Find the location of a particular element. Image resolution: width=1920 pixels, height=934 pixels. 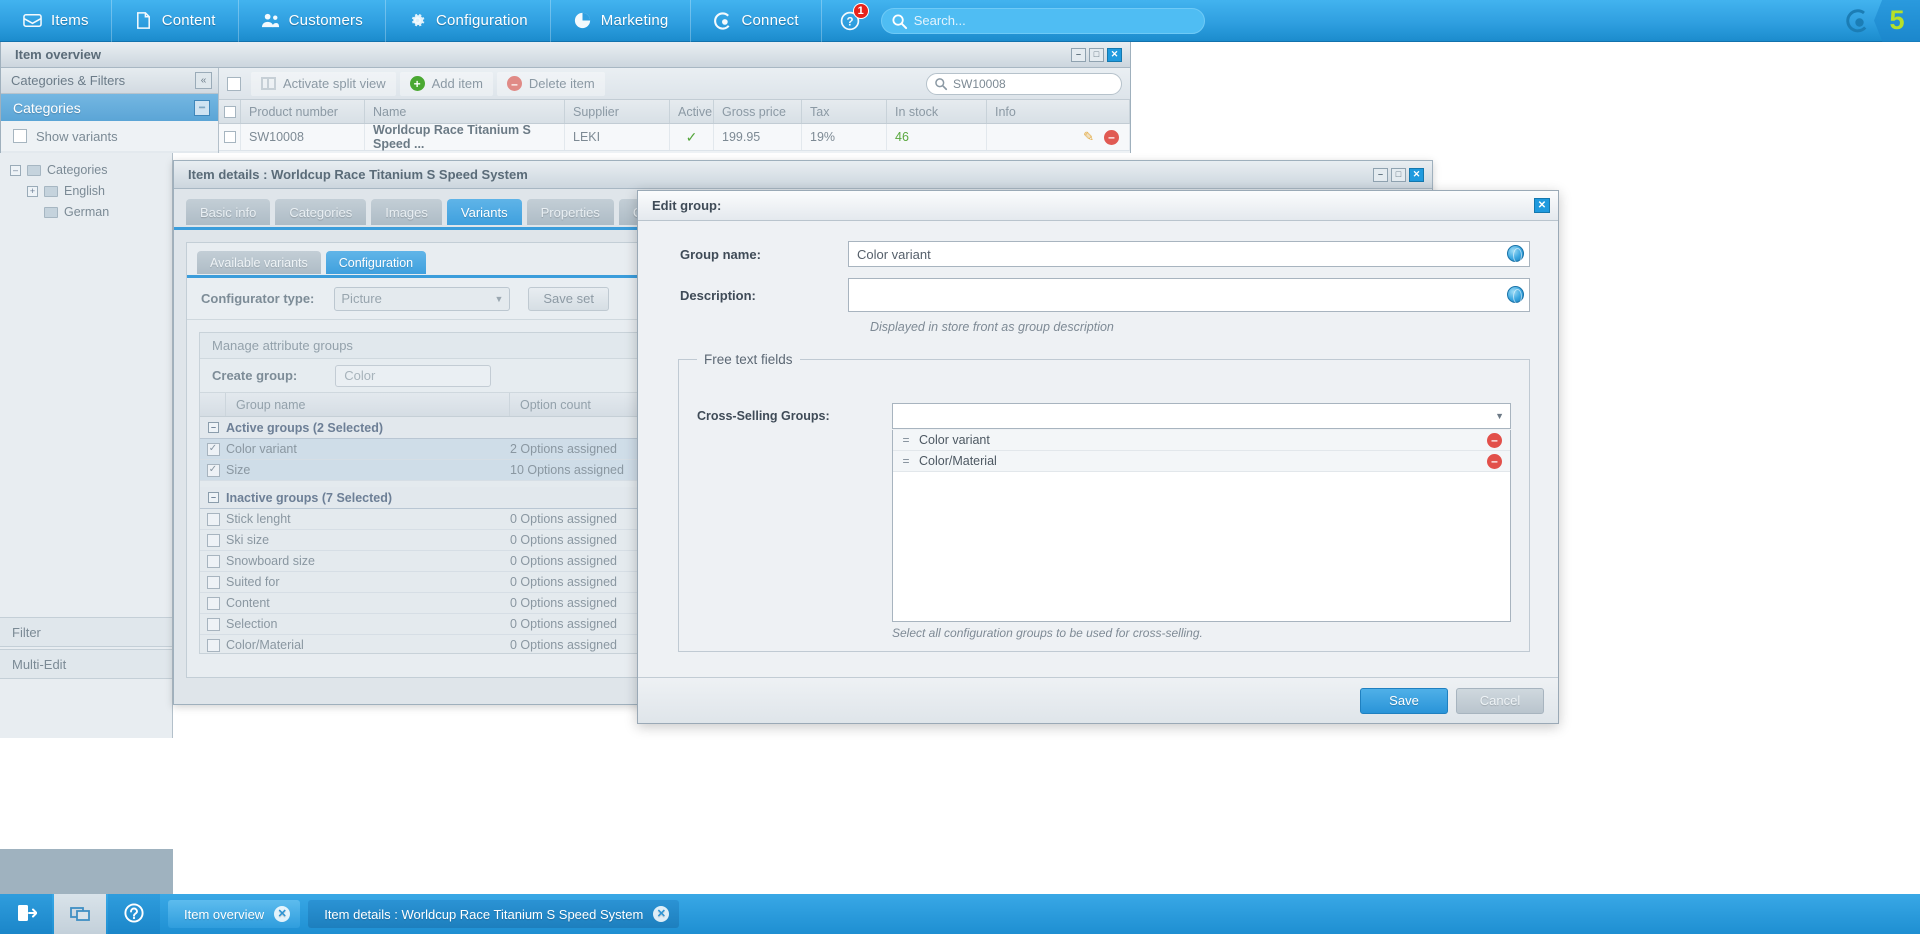

nav-item-marketing: Marketing is located at coordinates (621, 21).